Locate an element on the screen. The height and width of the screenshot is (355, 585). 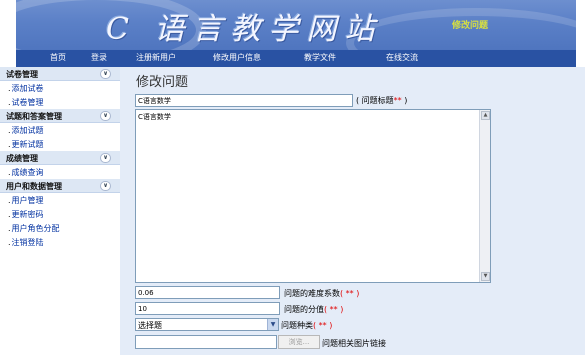
sidebar-item-role-assignment: .用户角色分配 is located at coordinates (60, 228).